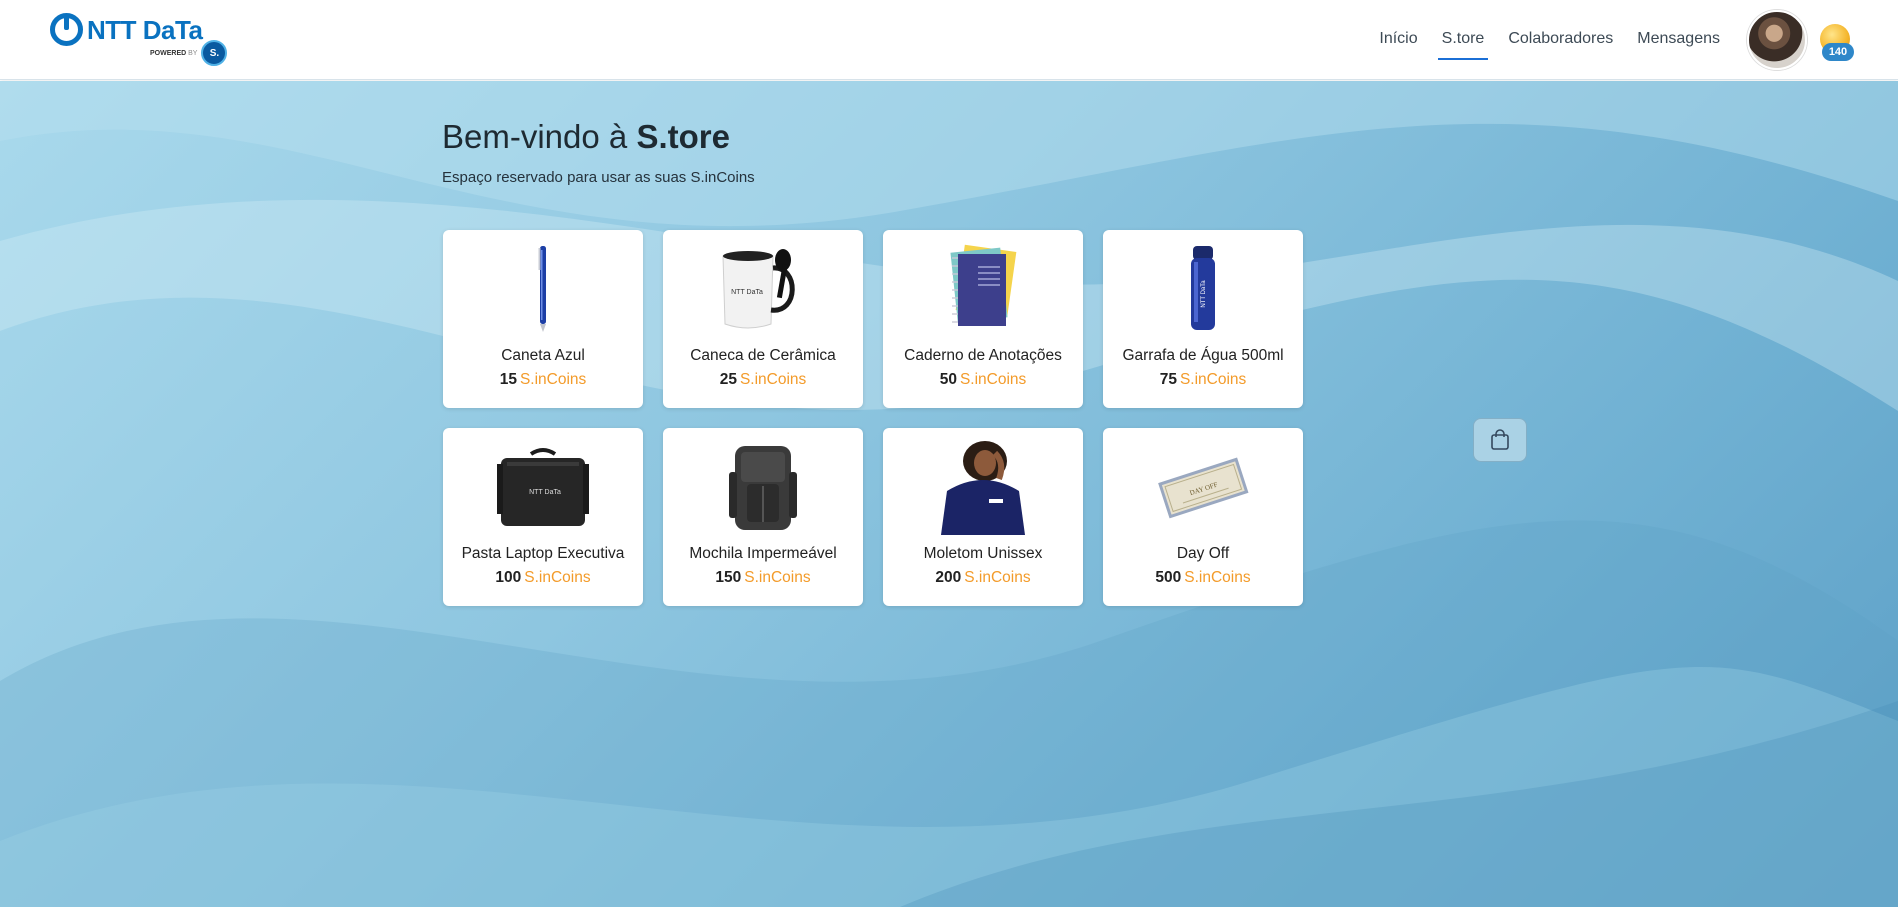 The width and height of the screenshot is (1898, 907). Describe the element at coordinates (508, 379) in the screenshot. I see `price-value: 15` at that location.